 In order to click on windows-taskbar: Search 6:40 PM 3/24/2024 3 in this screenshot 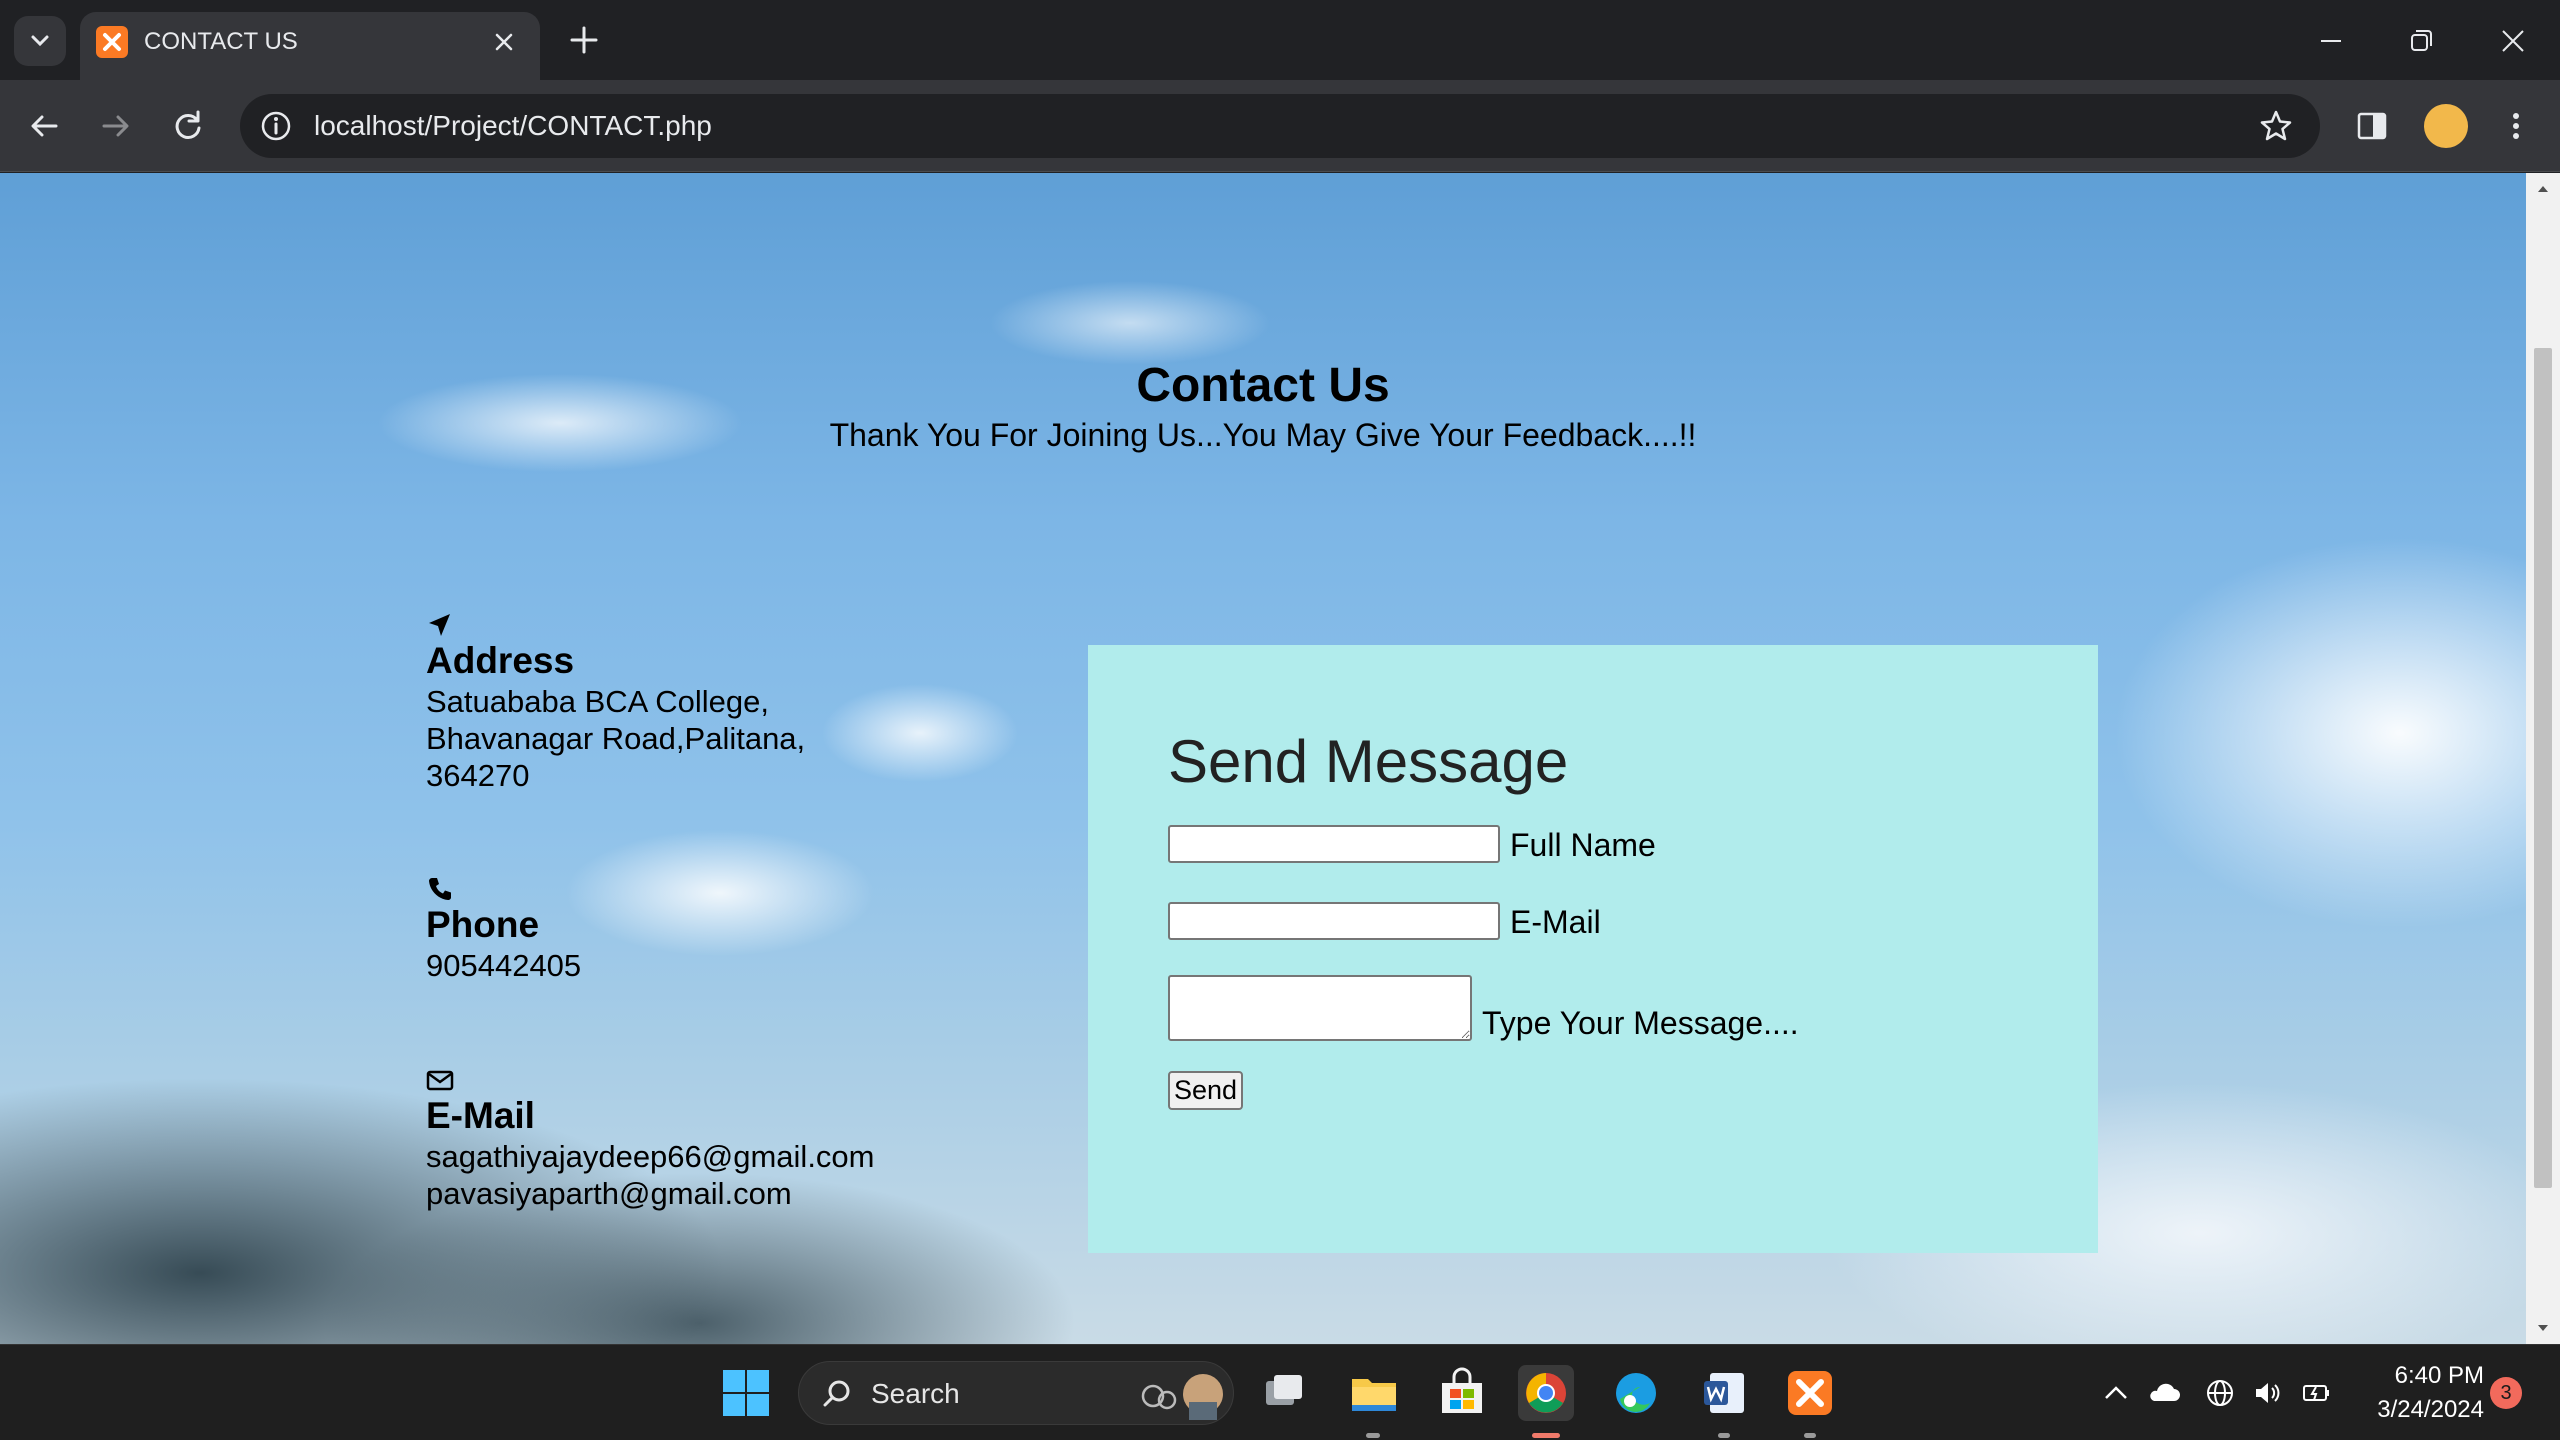, I will do `click(1280, 1392)`.